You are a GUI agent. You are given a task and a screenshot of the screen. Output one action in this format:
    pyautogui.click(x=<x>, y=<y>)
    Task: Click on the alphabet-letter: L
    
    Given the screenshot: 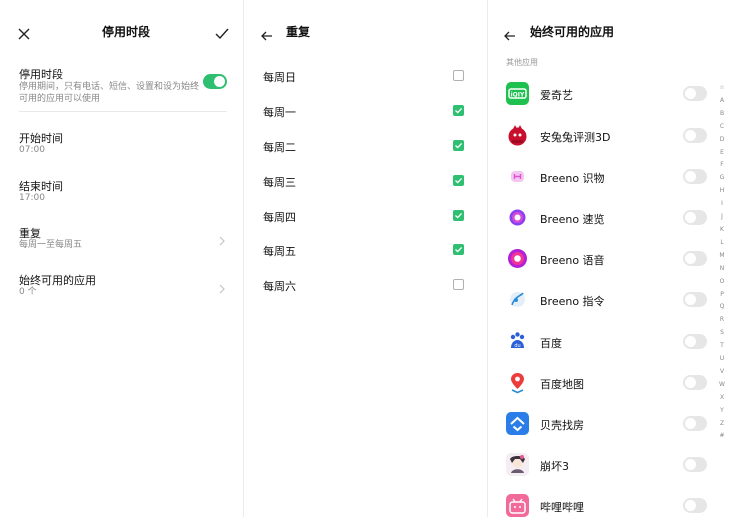 What is the action you would take?
    pyautogui.click(x=722, y=243)
    